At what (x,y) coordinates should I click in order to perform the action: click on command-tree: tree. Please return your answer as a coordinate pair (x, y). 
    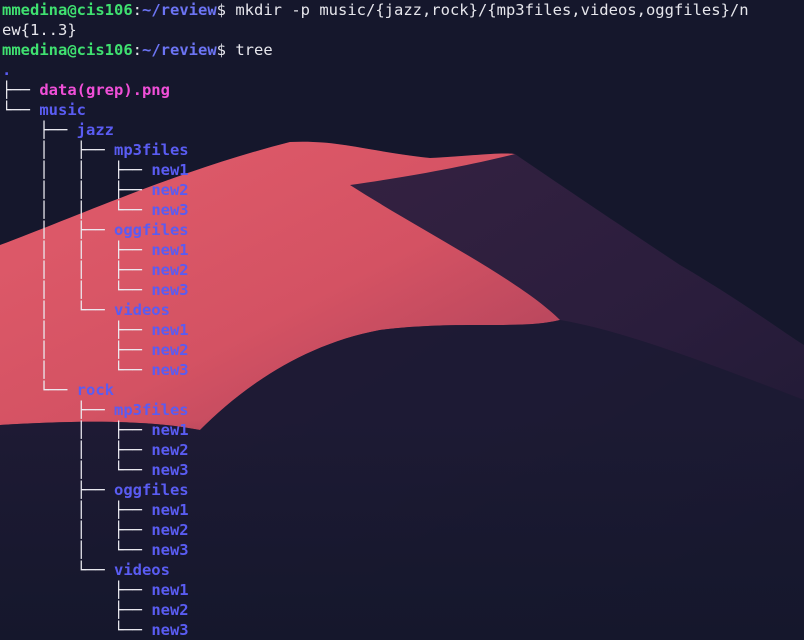
    Looking at the image, I should click on (254, 50).